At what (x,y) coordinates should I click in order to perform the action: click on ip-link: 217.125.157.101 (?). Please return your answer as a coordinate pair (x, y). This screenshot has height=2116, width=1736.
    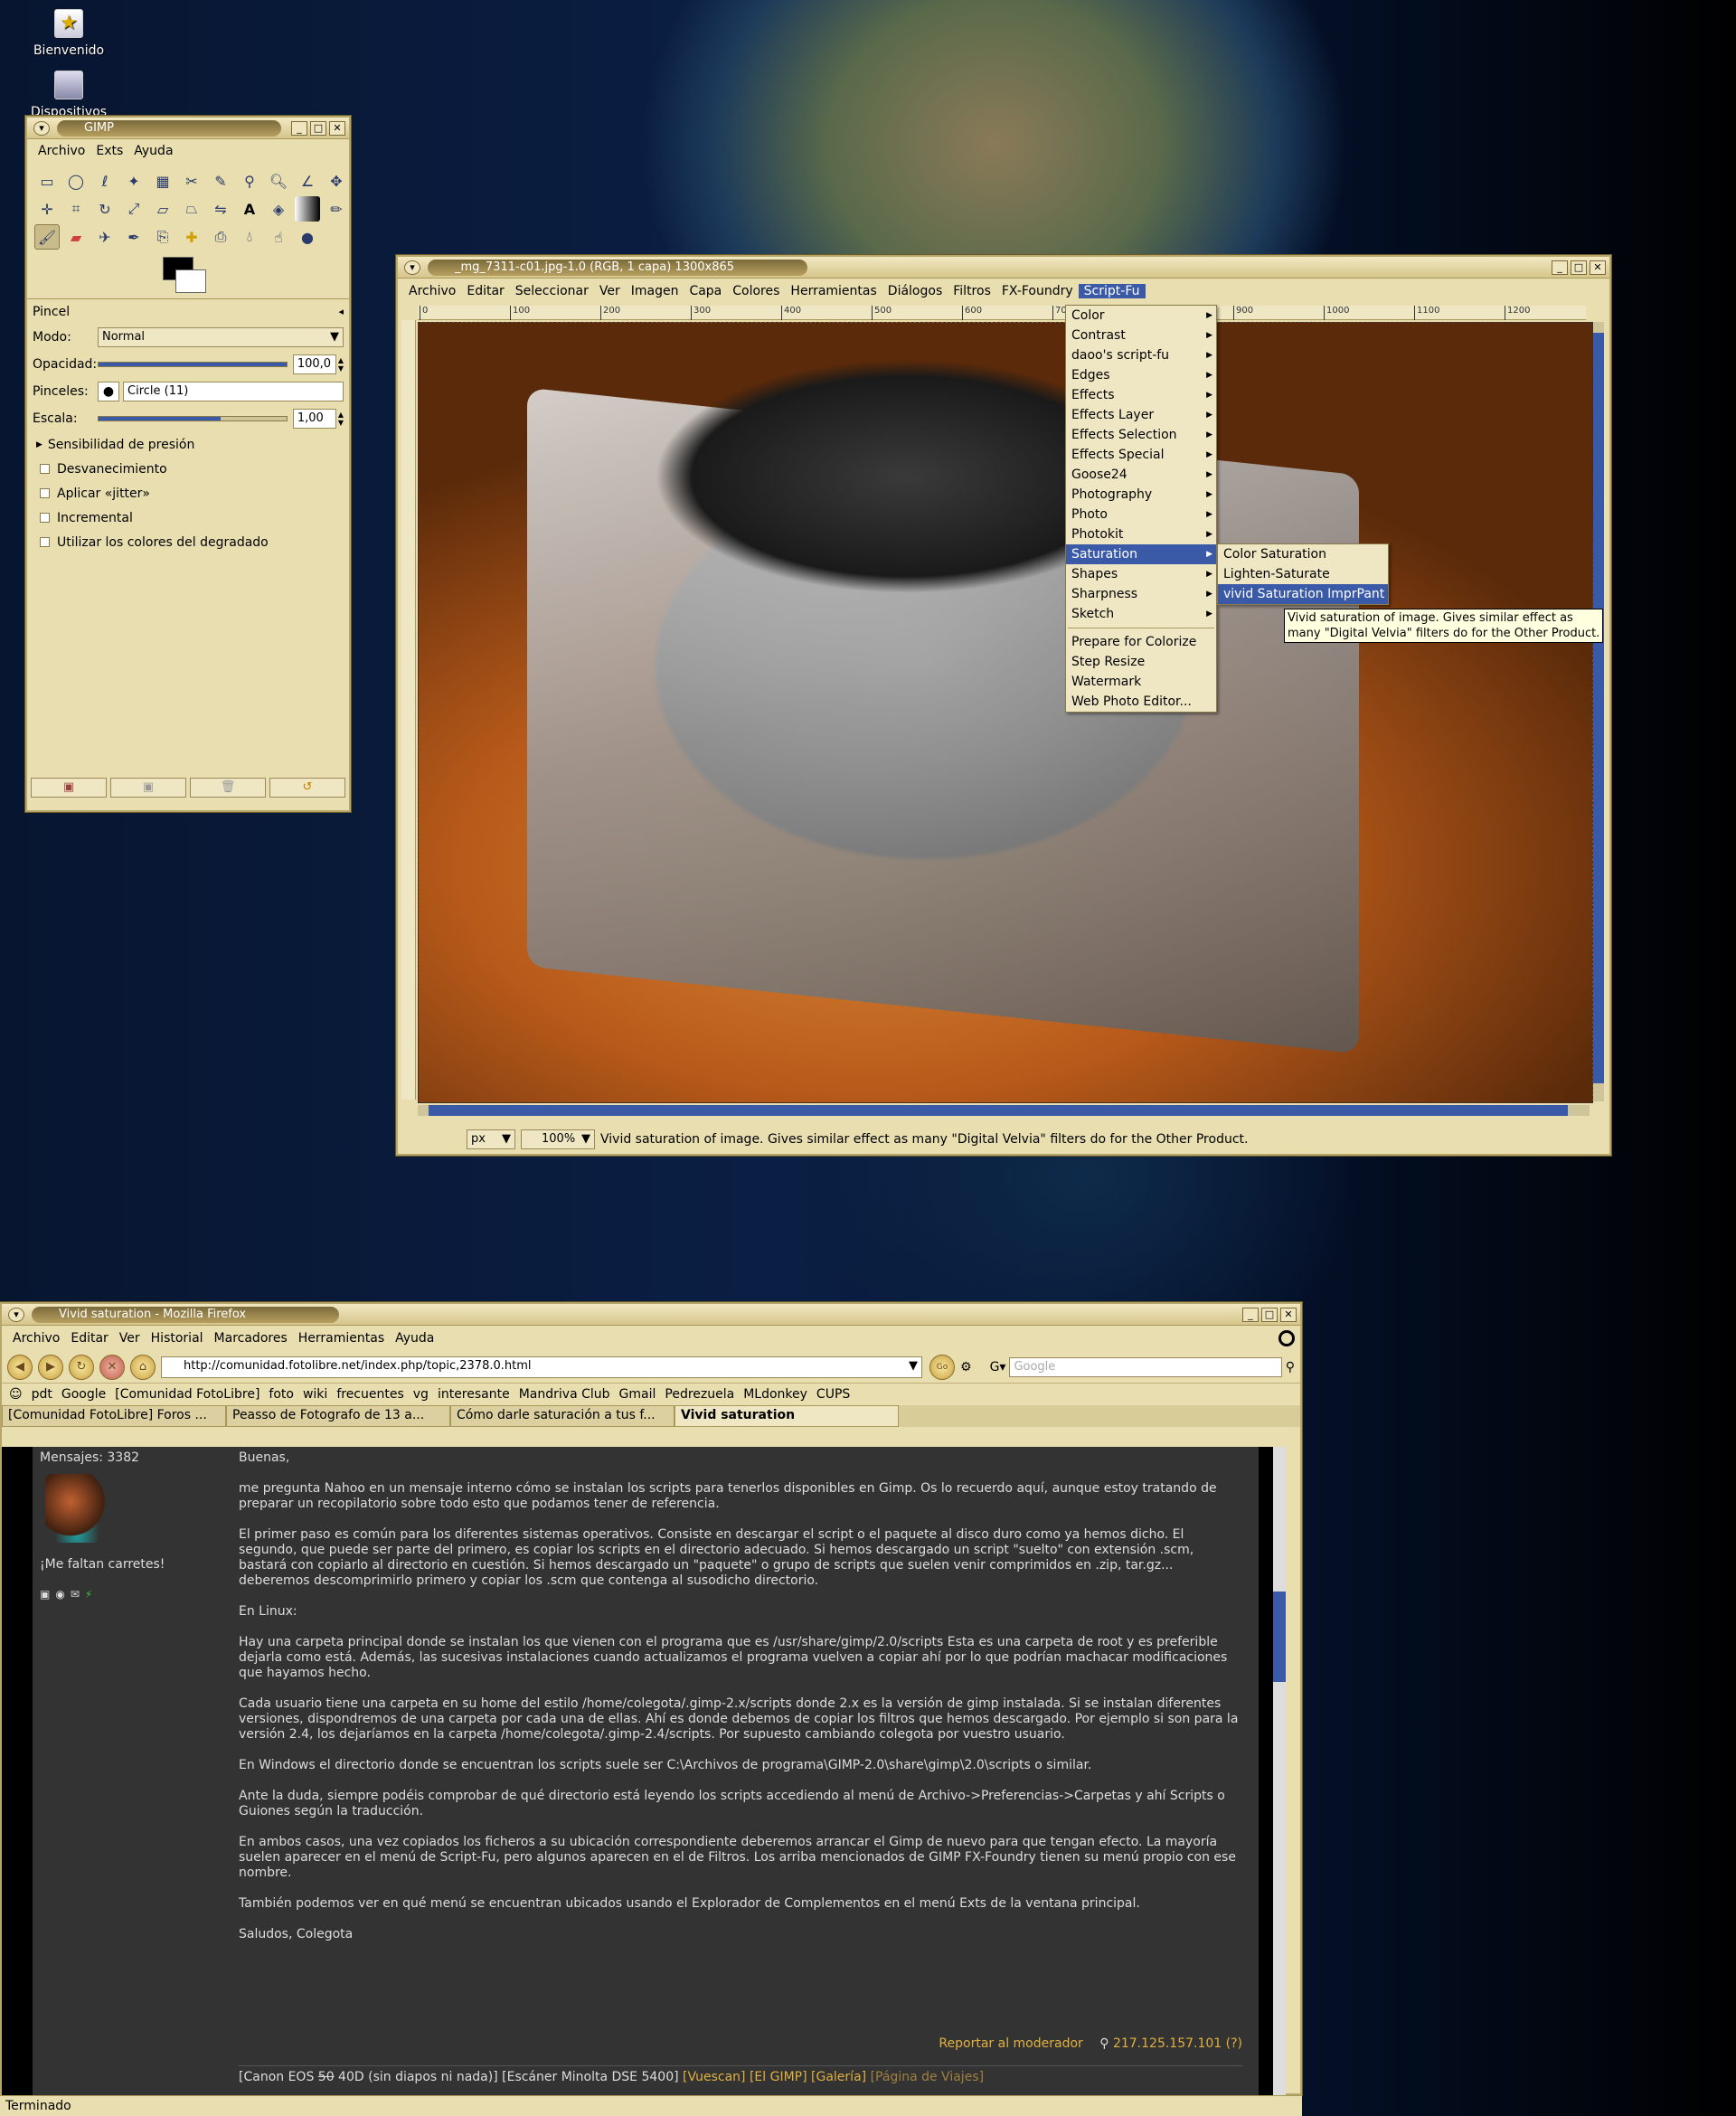
    Looking at the image, I should click on (1177, 2043).